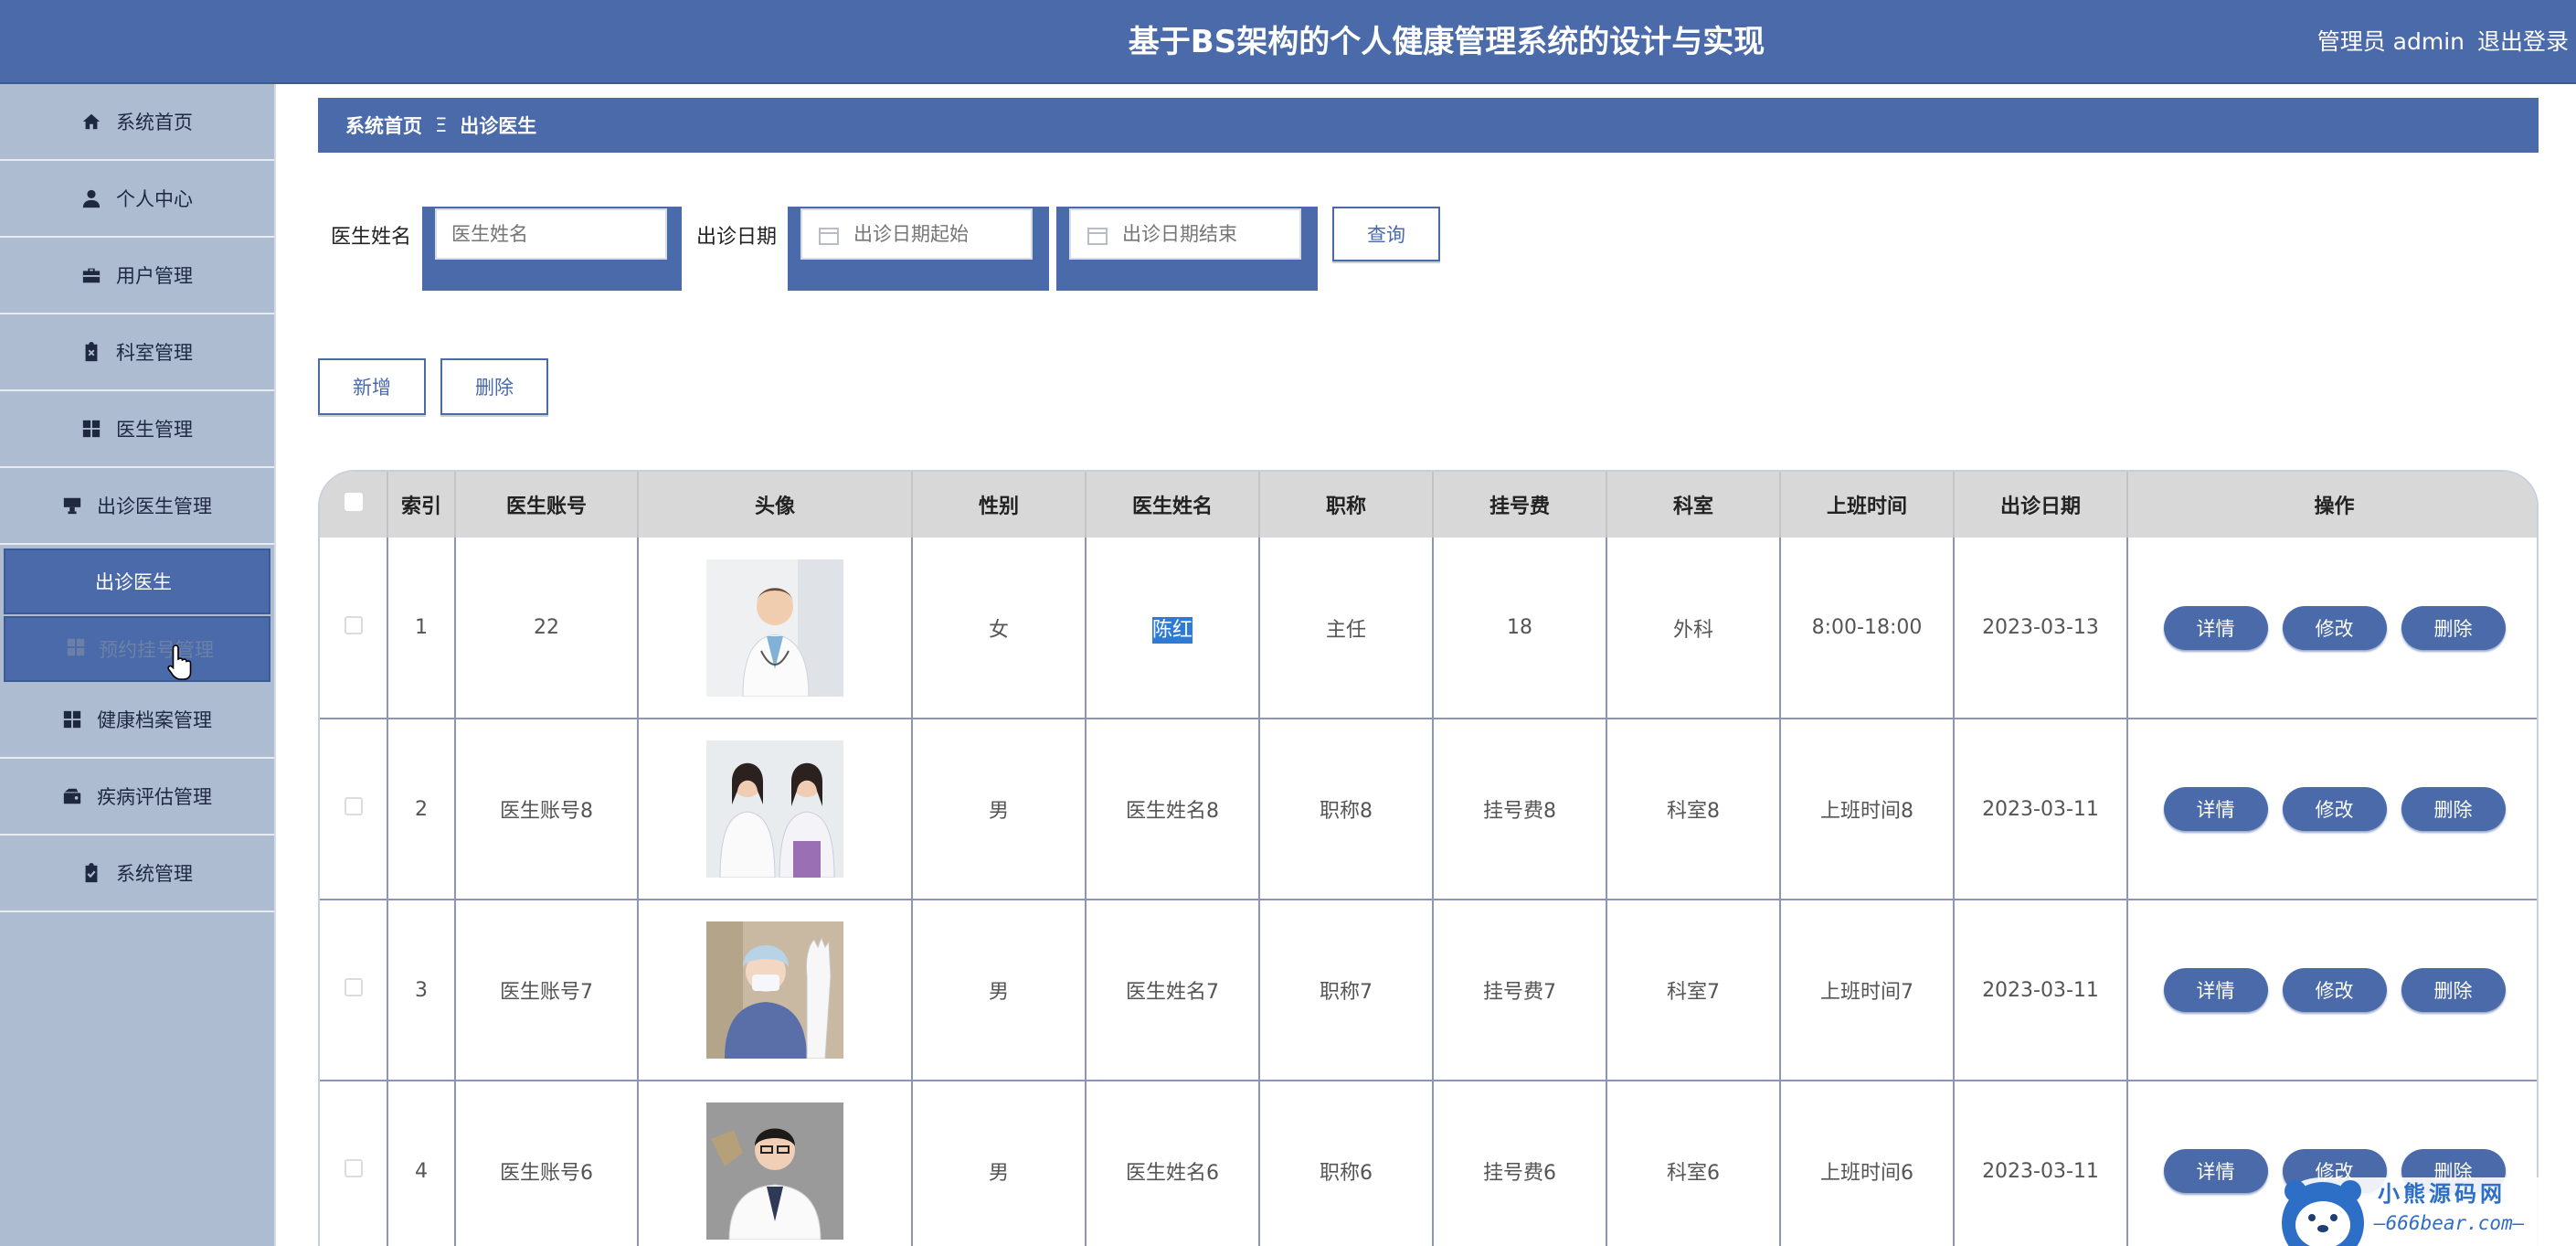 The height and width of the screenshot is (1246, 2576). What do you see at coordinates (154, 874) in the screenshot?
I see `sidebar-item-label: 系统管理` at bounding box center [154, 874].